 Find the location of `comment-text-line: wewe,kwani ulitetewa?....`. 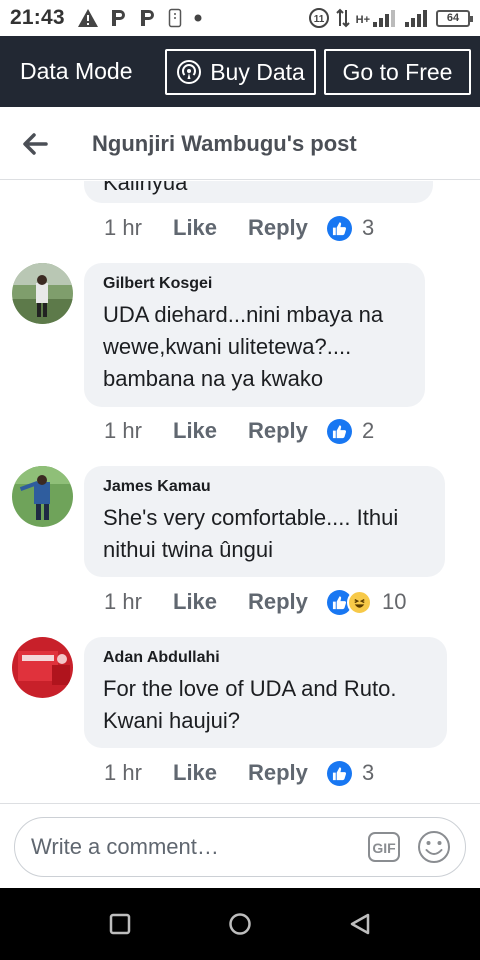

comment-text-line: wewe,kwani ulitetewa?.... is located at coordinates (227, 346).